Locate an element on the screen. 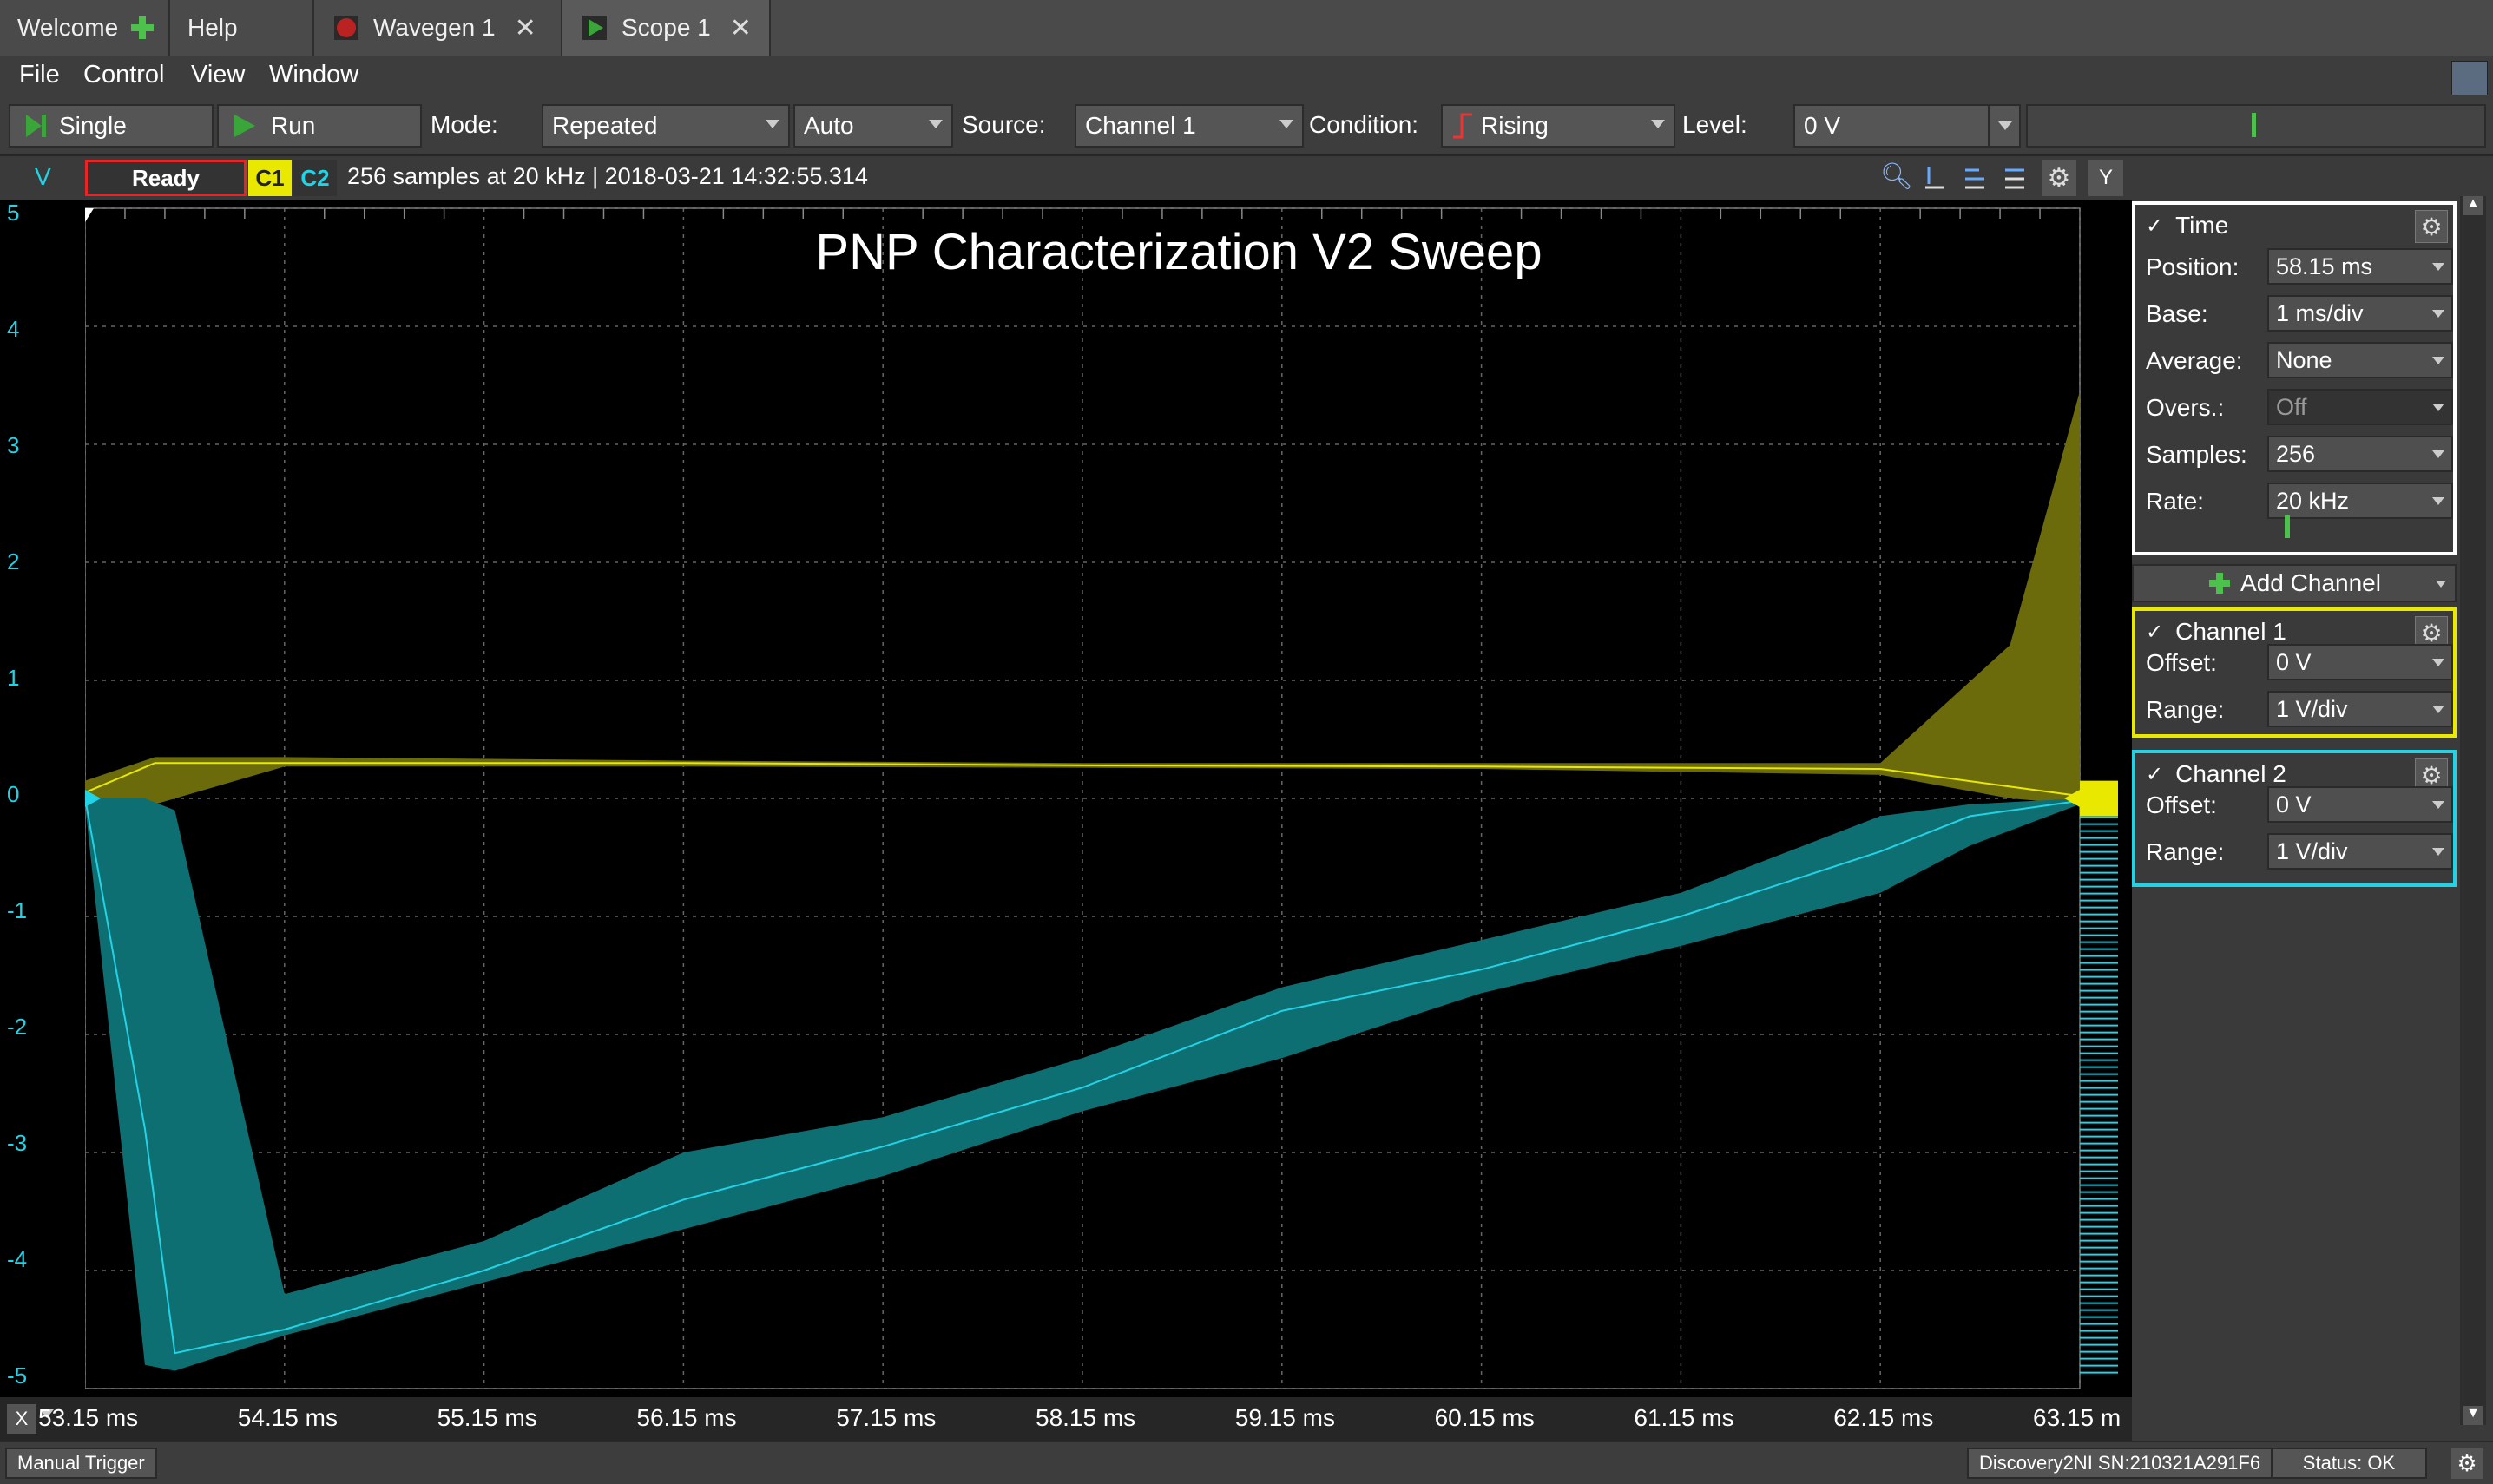 Image resolution: width=2493 pixels, height=1484 pixels. trigger-position-slider is located at coordinates (2256, 126).